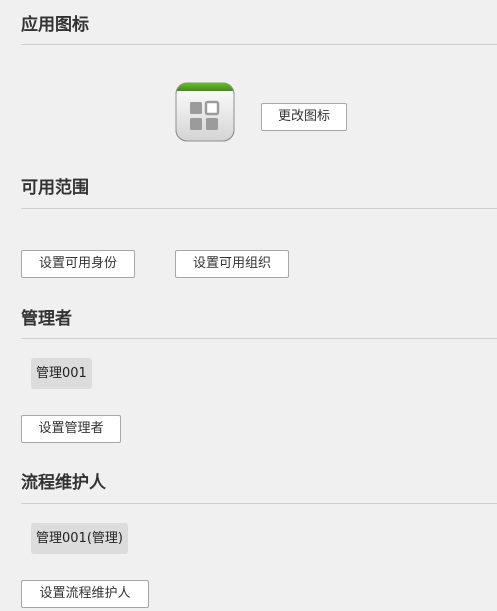  Describe the element at coordinates (205, 112) in the screenshot. I see `app-grid-icon` at that location.